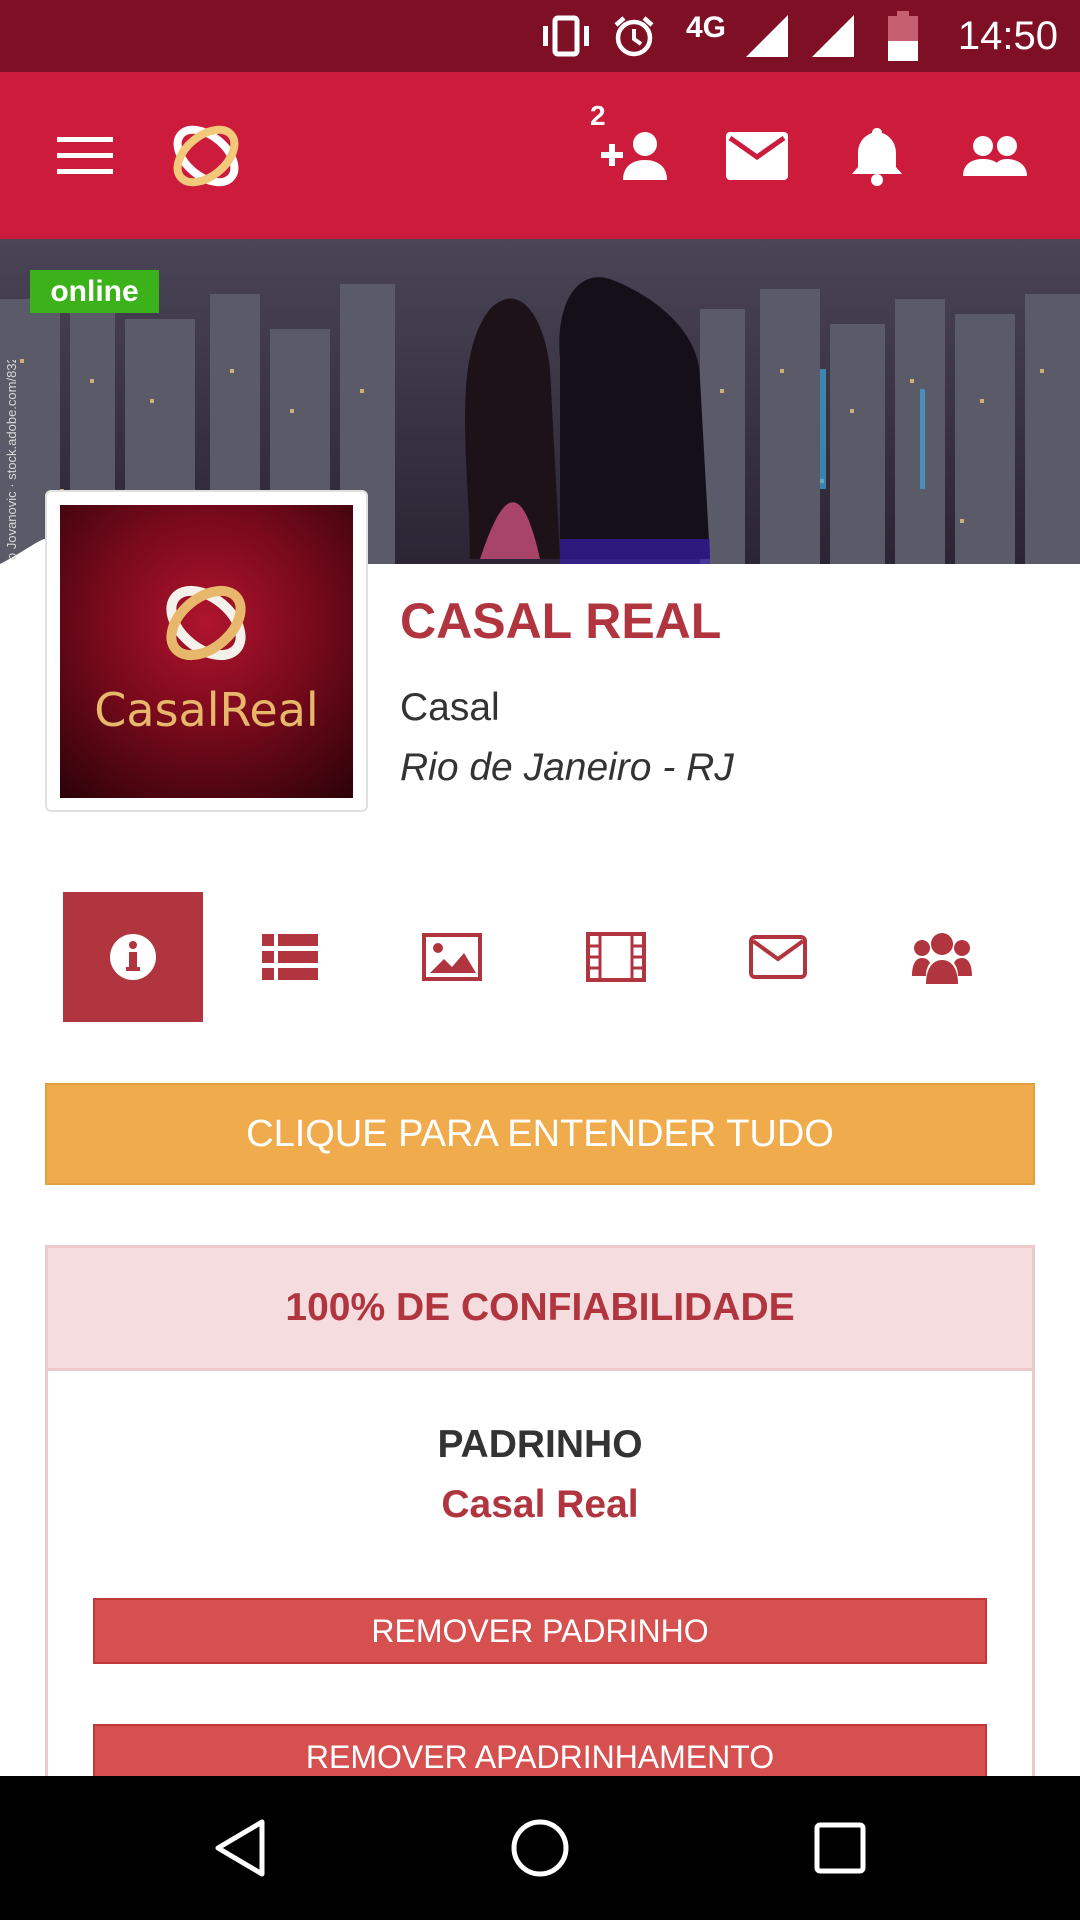  I want to click on person-add-icon, so click(634, 155).